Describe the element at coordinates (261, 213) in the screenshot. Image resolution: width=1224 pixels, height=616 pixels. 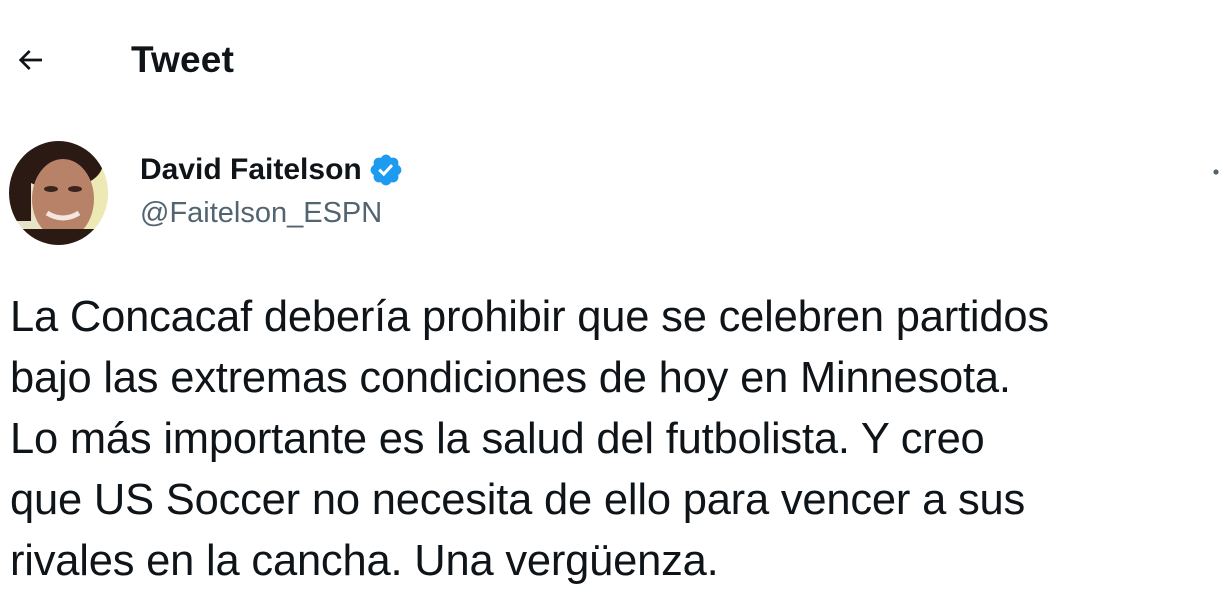
I see `author-handle: @Faitelson_ESPN` at that location.